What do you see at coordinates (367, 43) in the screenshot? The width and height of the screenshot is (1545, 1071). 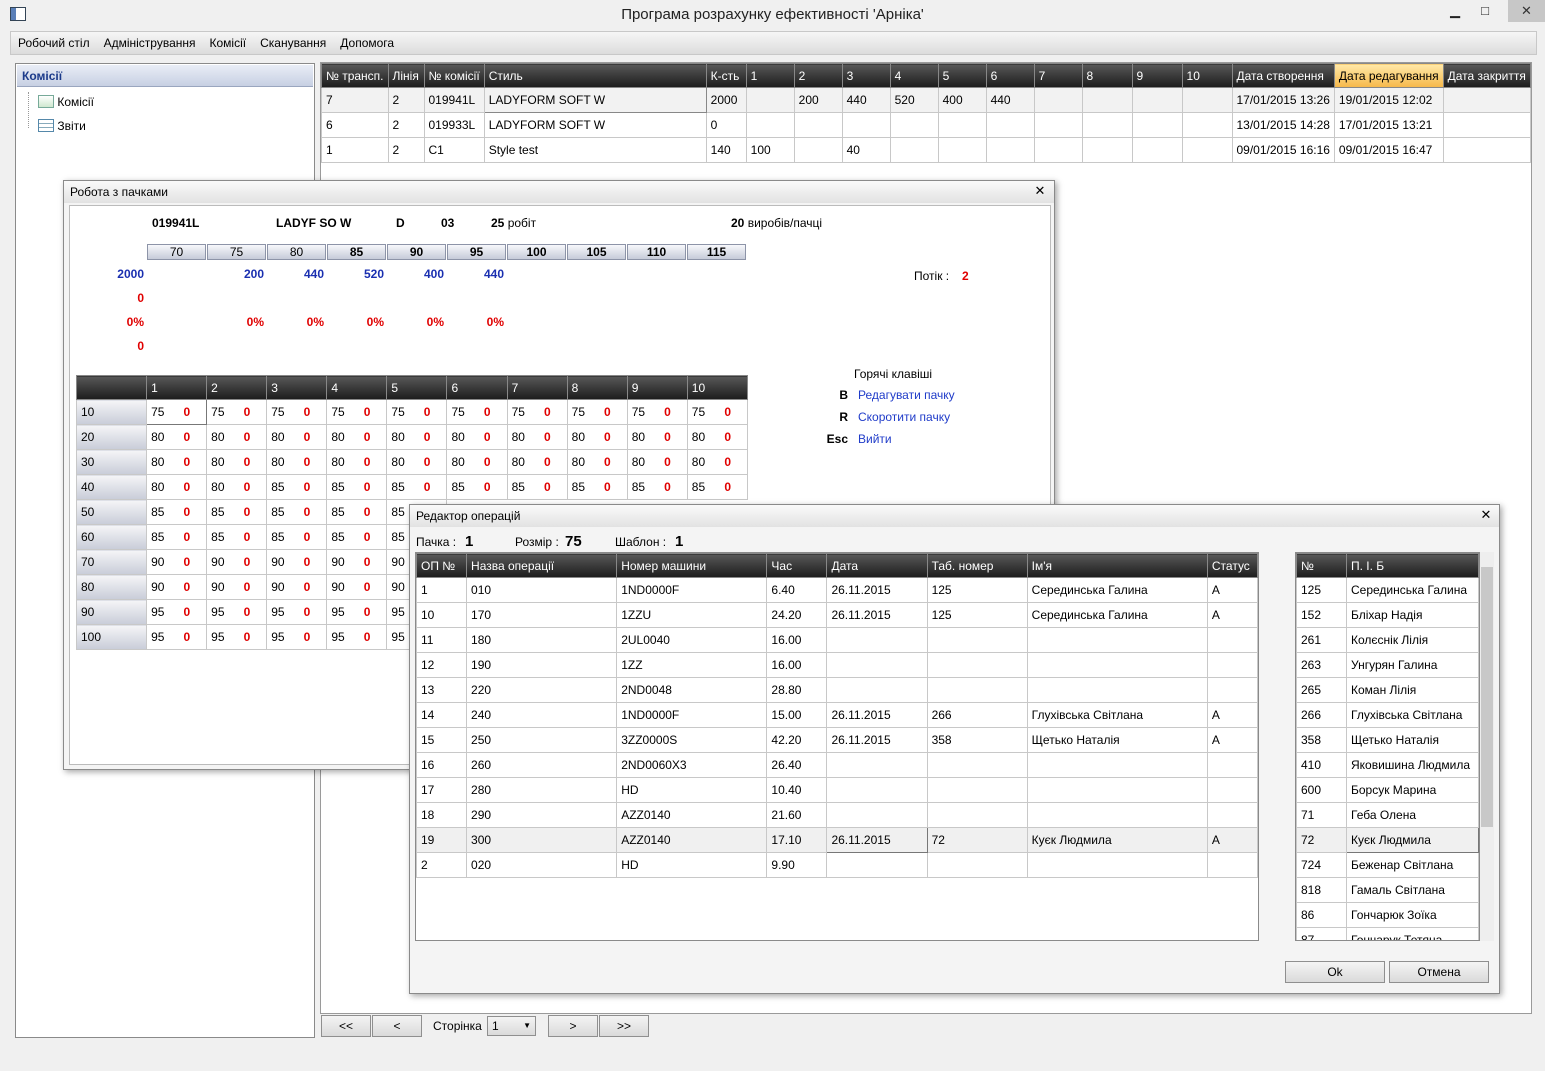 I see `menu-item: Допомога` at bounding box center [367, 43].